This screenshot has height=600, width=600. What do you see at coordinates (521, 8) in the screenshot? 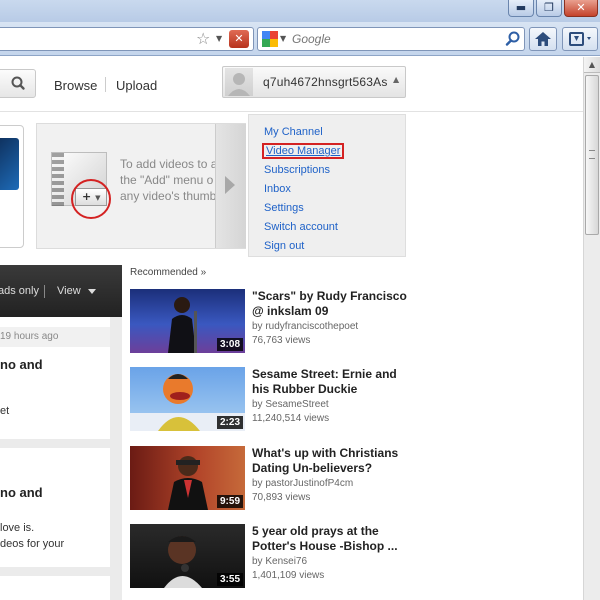
I see `minimize-button: ▬` at bounding box center [521, 8].